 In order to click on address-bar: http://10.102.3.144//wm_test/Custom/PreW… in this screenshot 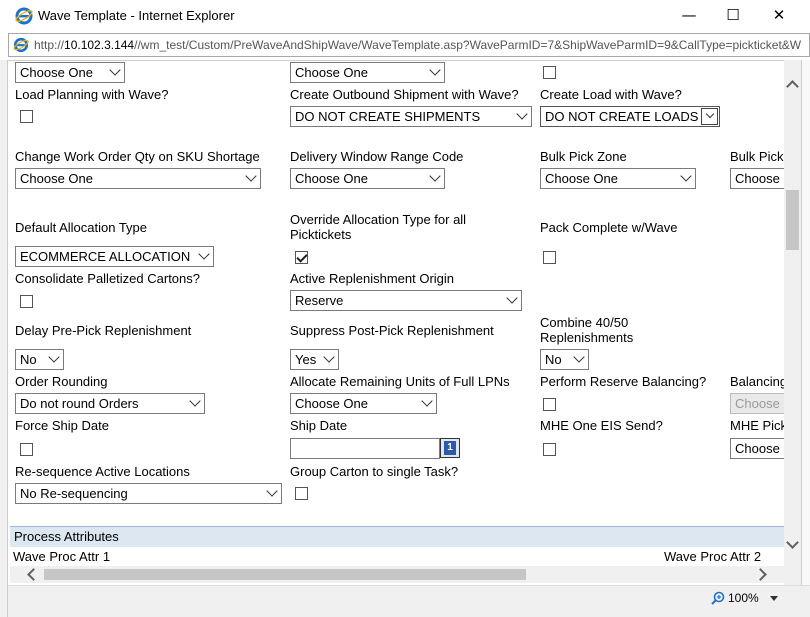, I will do `click(409, 45)`.